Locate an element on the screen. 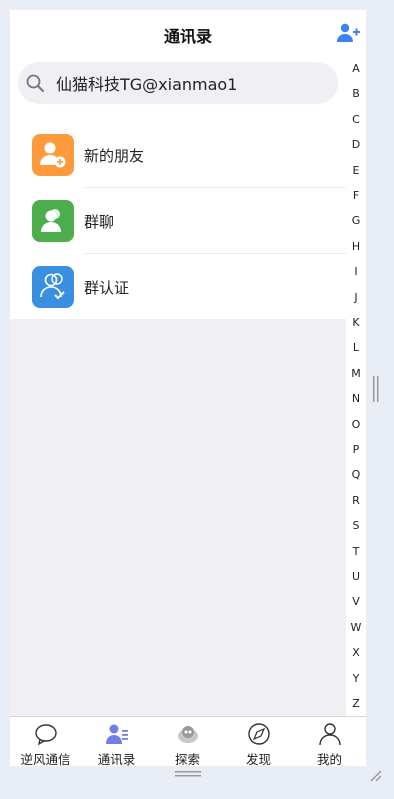  index-letter: W is located at coordinates (356, 627).